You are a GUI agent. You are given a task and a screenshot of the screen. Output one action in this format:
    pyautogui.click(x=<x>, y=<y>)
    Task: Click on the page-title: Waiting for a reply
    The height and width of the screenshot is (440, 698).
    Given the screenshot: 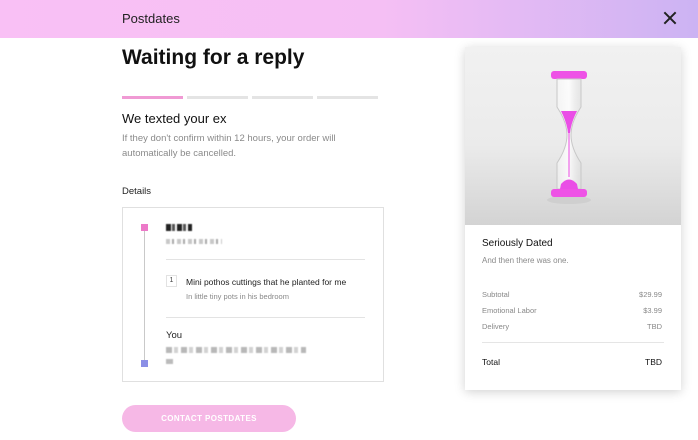 What is the action you would take?
    pyautogui.click(x=213, y=57)
    